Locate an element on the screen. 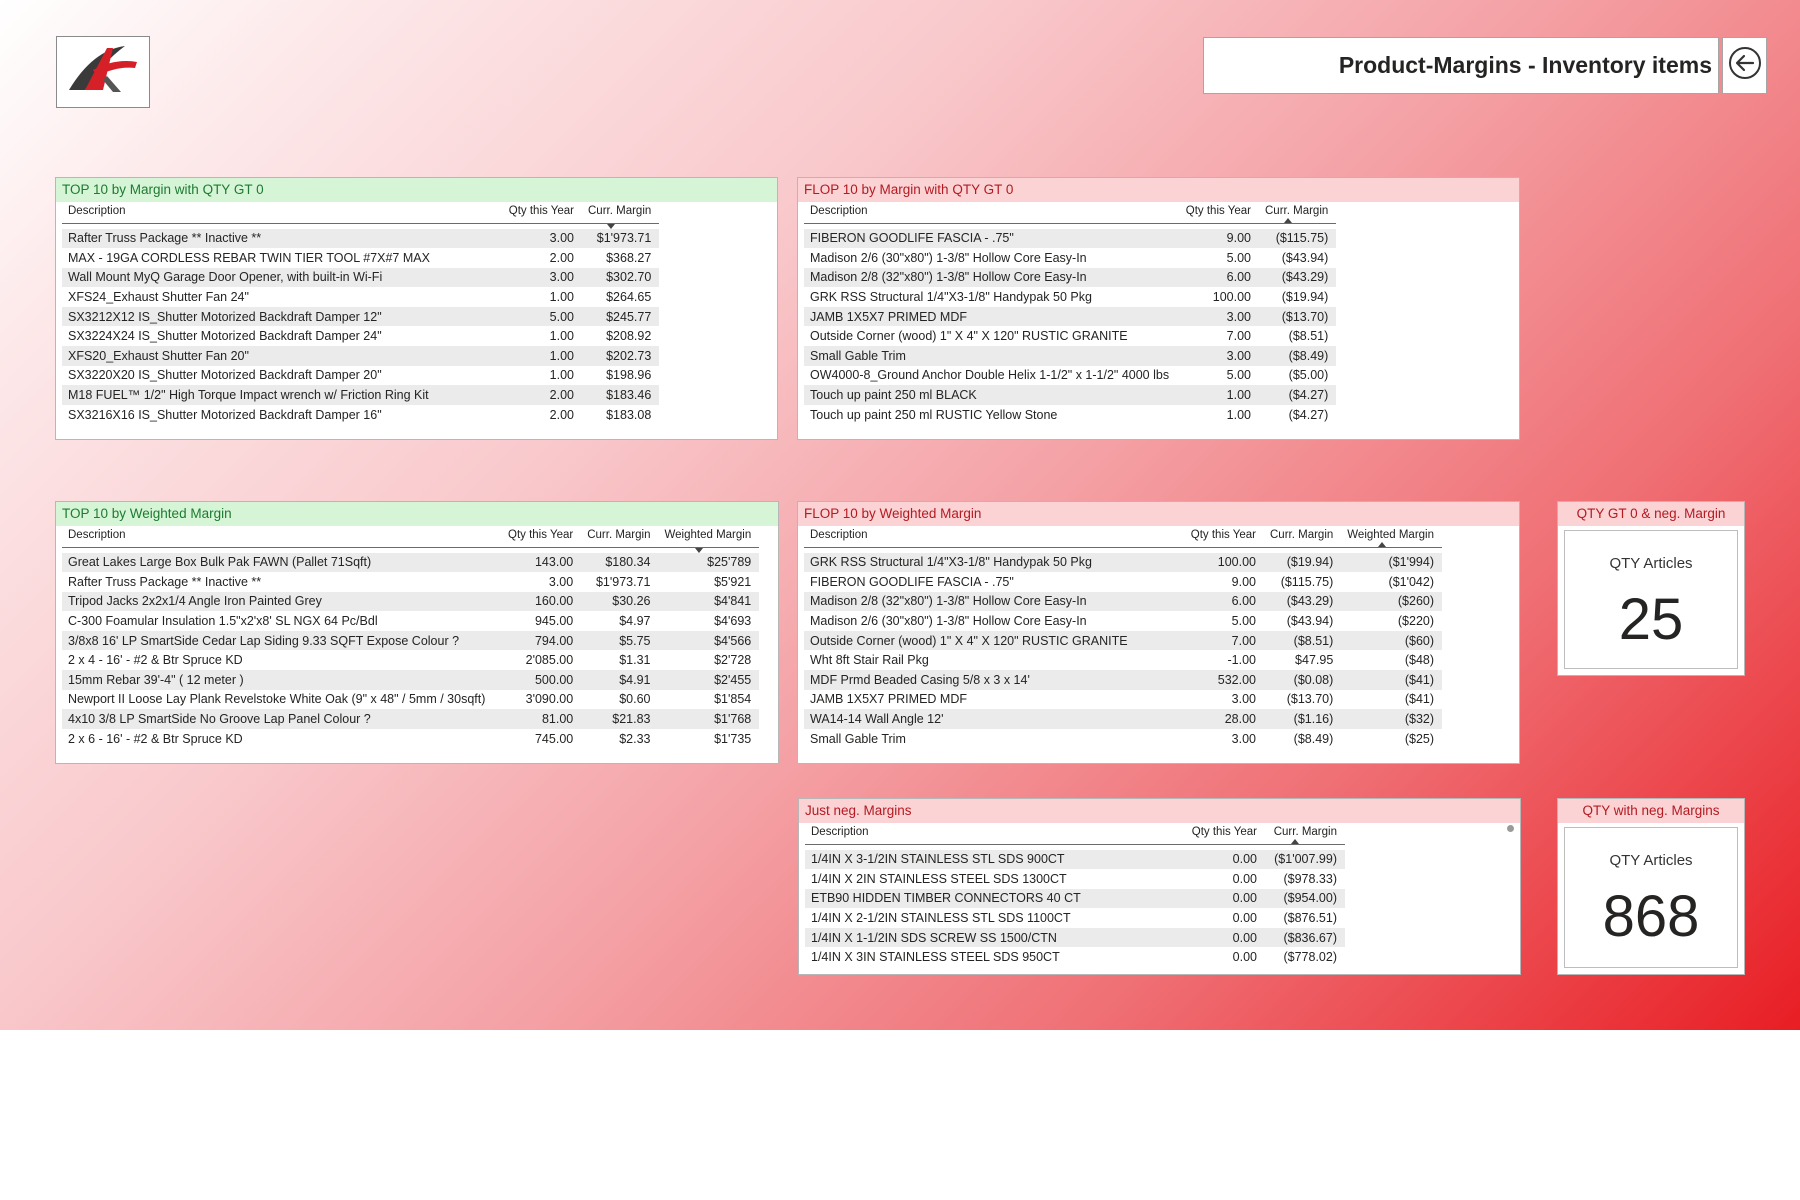 This screenshot has width=1800, height=1200. cell-value: 0.00 is located at coordinates (1244, 878).